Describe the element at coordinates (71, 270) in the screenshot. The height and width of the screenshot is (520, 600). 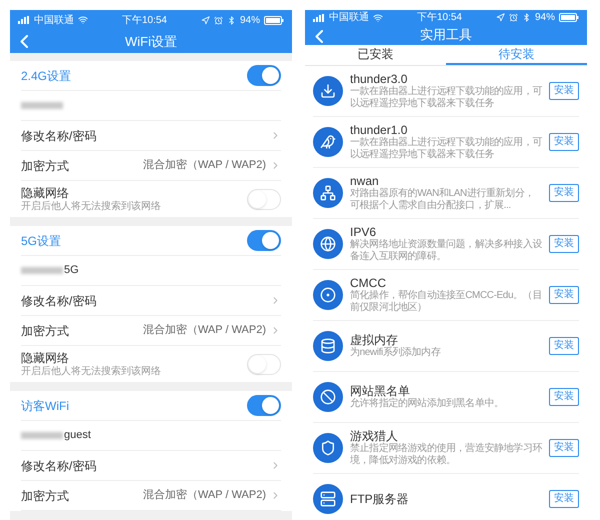
I see `network-name-suffix: 5G` at that location.